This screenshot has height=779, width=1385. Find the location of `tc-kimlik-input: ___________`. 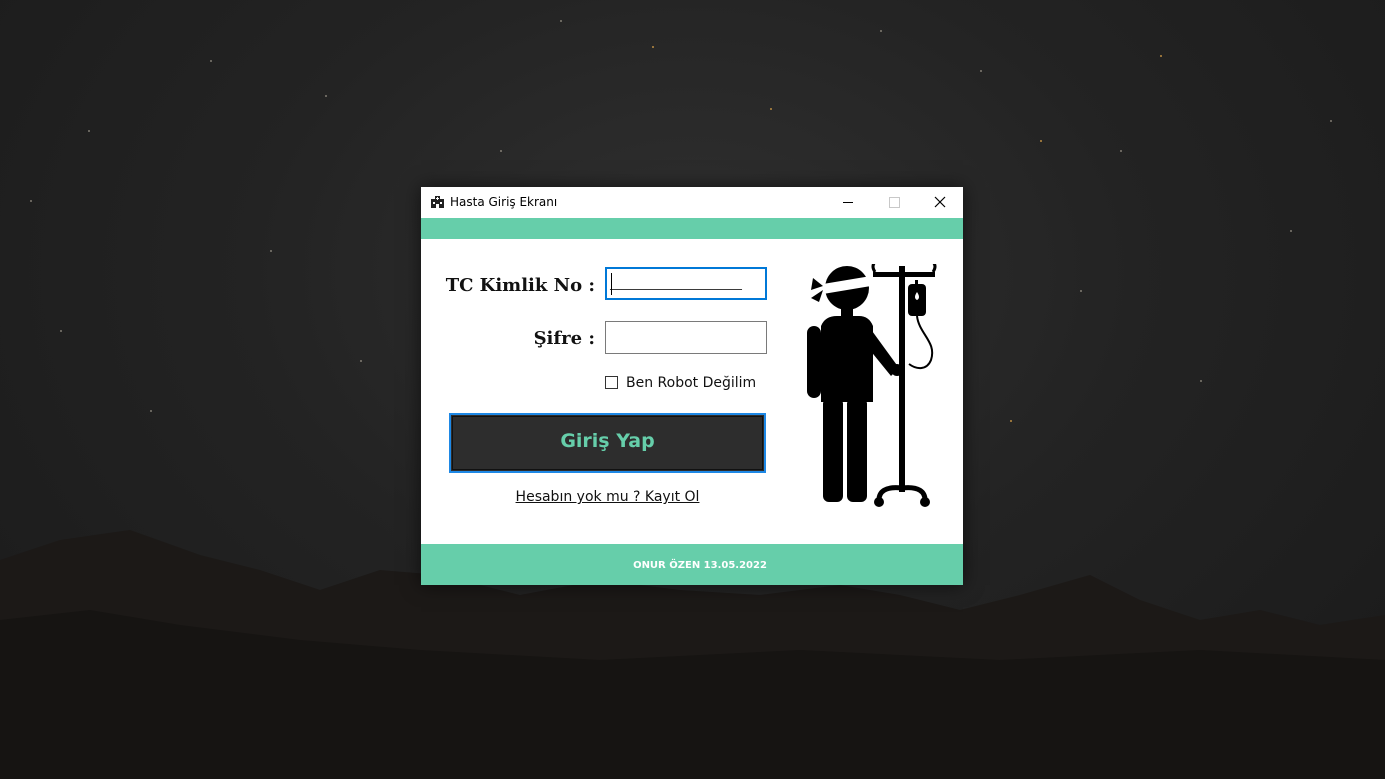

tc-kimlik-input: ___________ is located at coordinates (686, 283).